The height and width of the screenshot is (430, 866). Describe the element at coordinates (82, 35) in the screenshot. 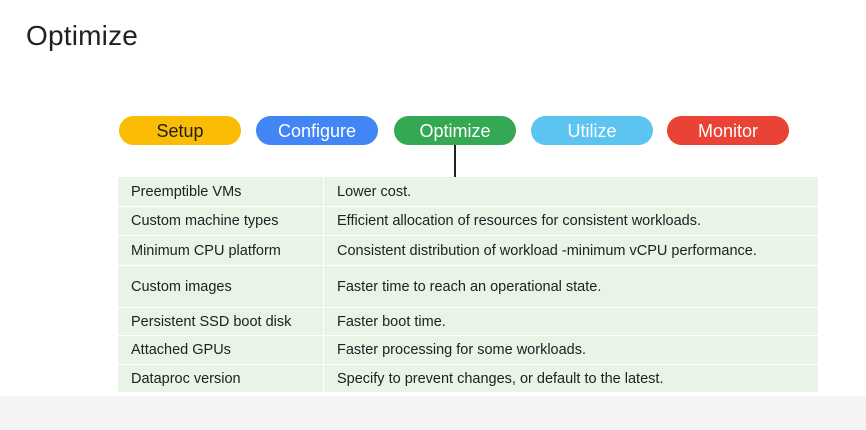

I see `page-title: Optimize` at that location.